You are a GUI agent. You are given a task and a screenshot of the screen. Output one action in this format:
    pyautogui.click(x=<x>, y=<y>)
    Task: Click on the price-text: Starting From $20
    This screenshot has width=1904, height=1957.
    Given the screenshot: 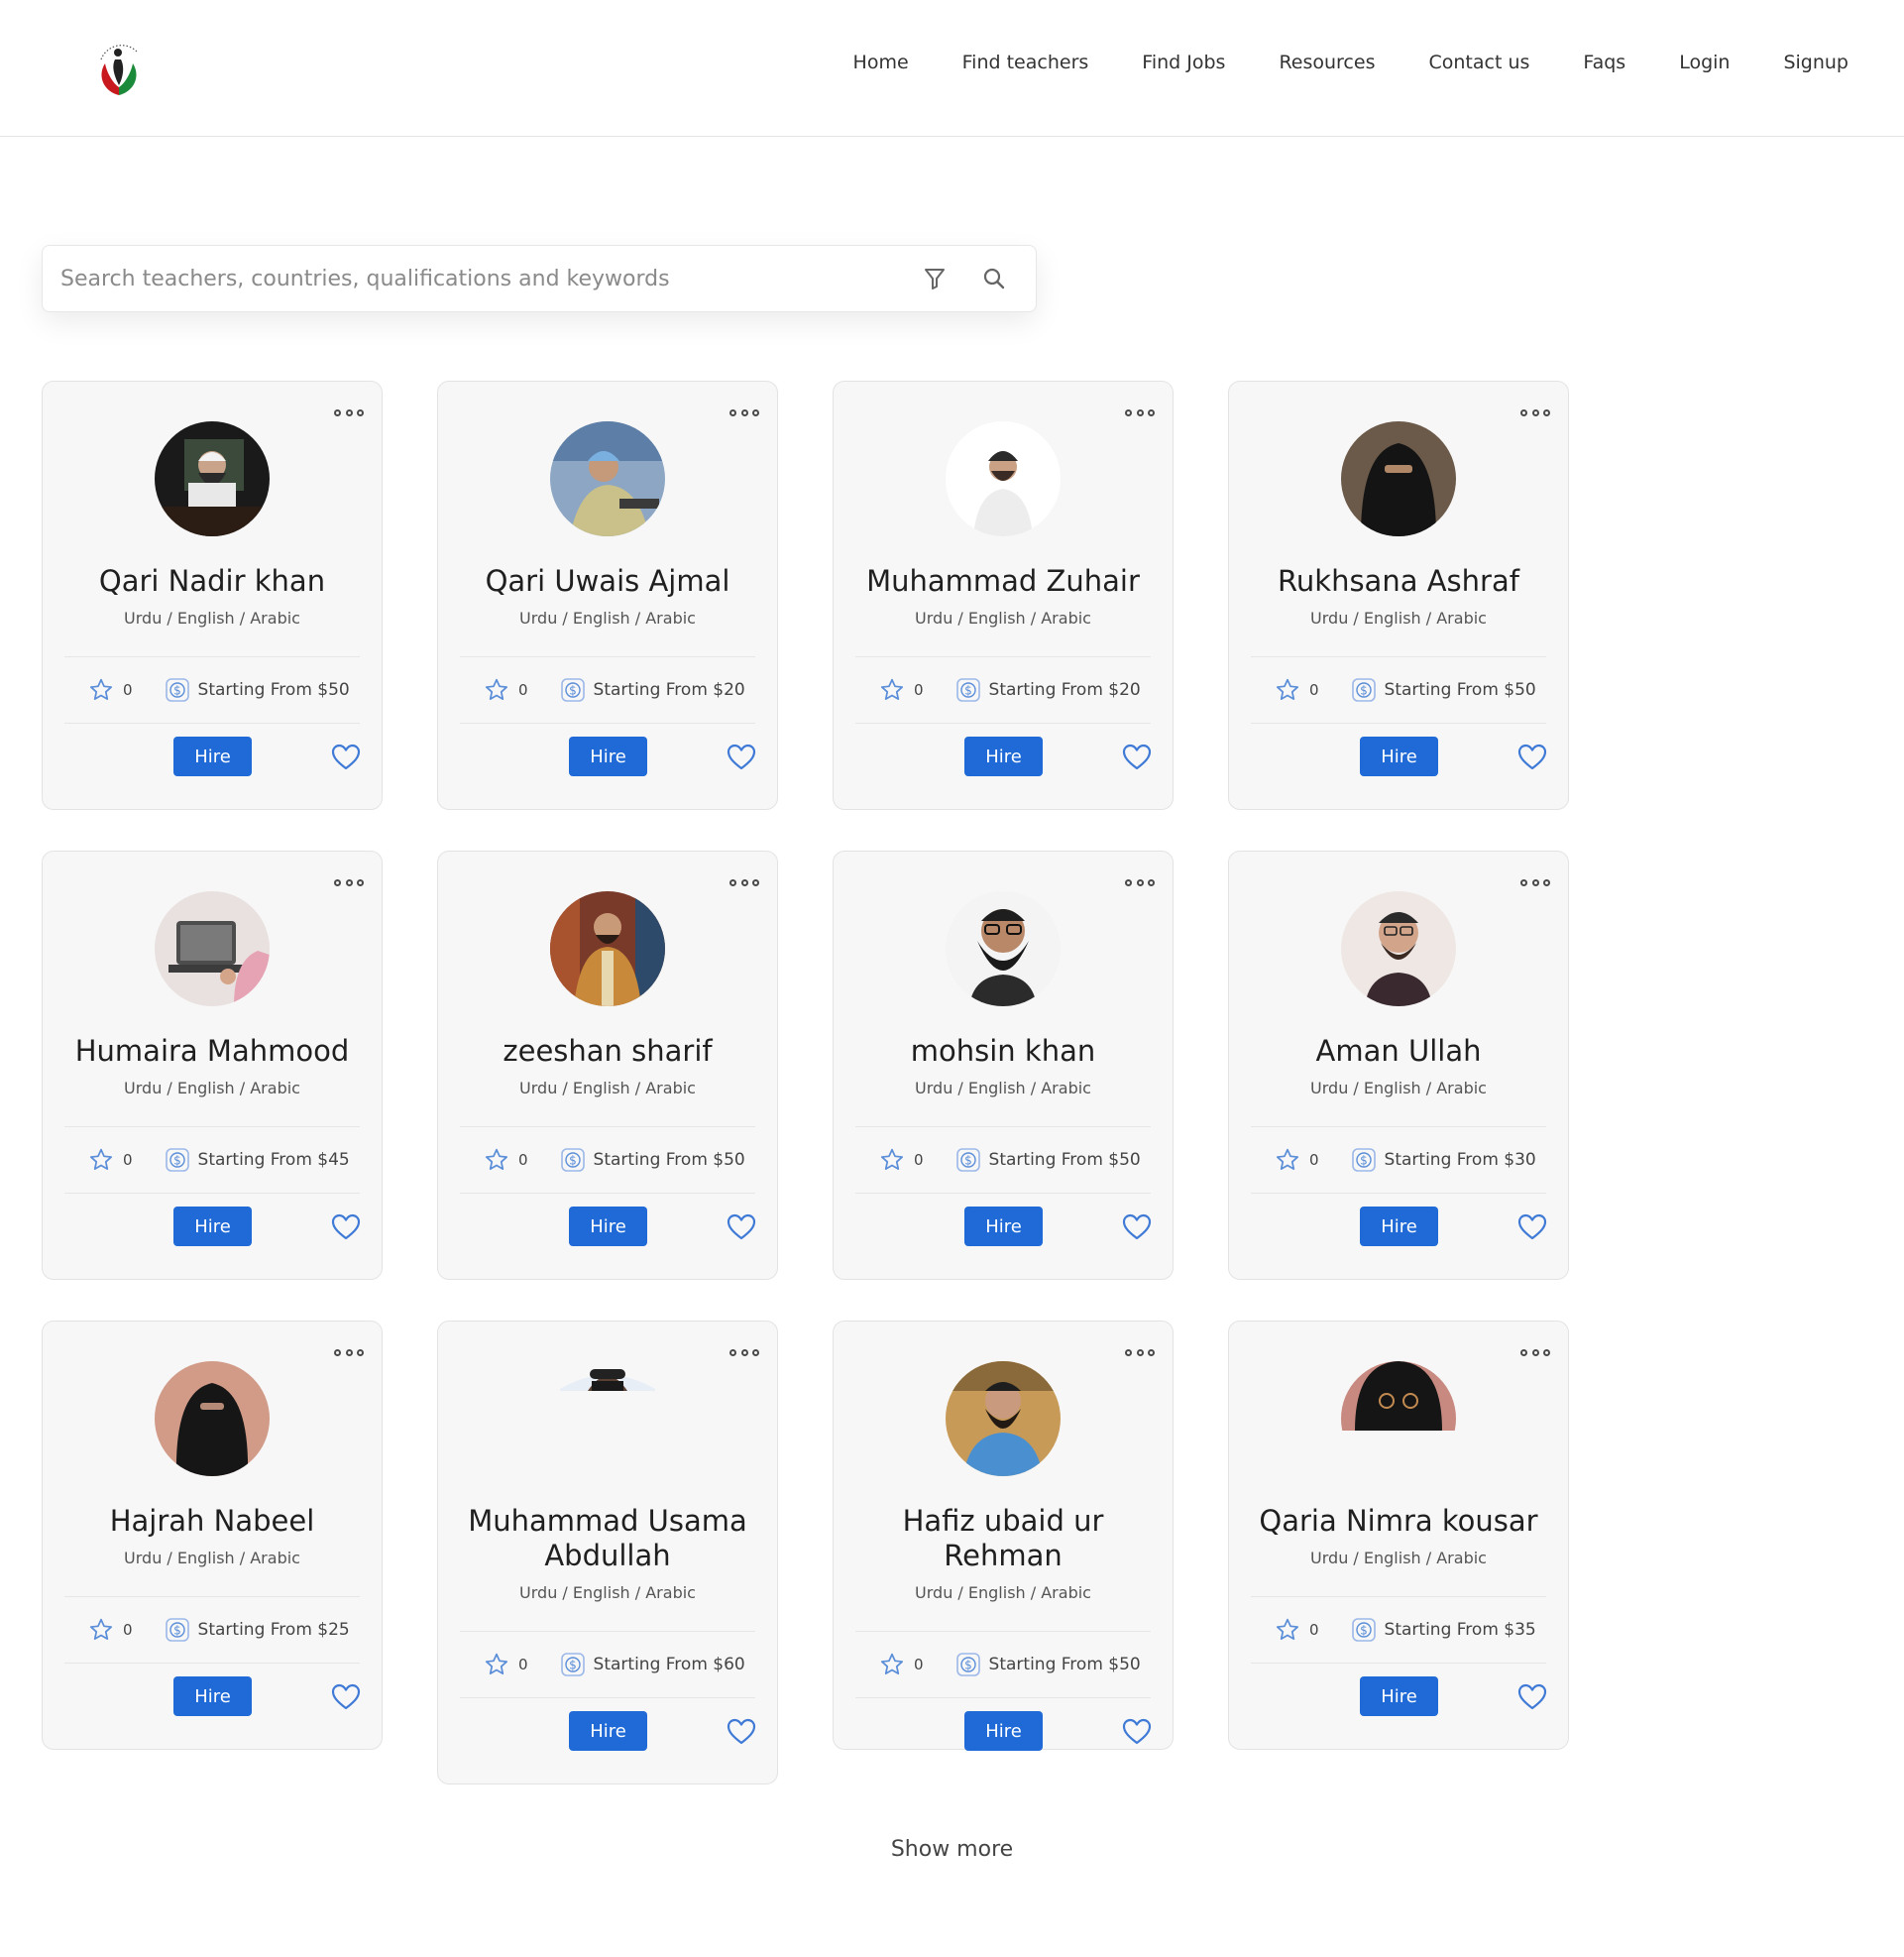 What is the action you would take?
    pyautogui.click(x=669, y=690)
    